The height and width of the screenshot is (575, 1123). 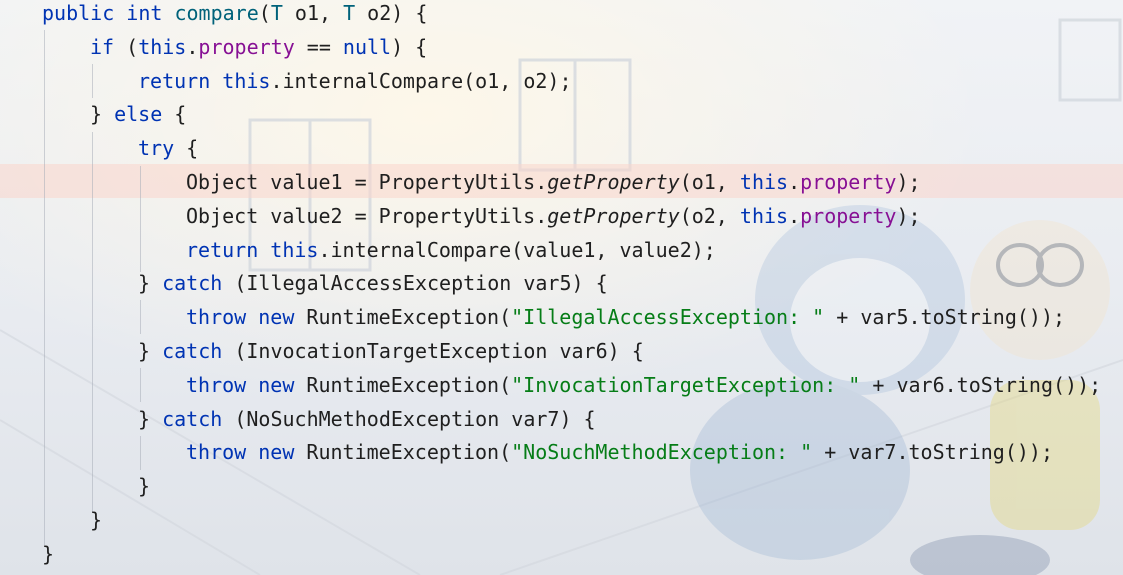 What do you see at coordinates (433, 351) in the screenshot?
I see `code-token: (InvocationTargetException var6) {` at bounding box center [433, 351].